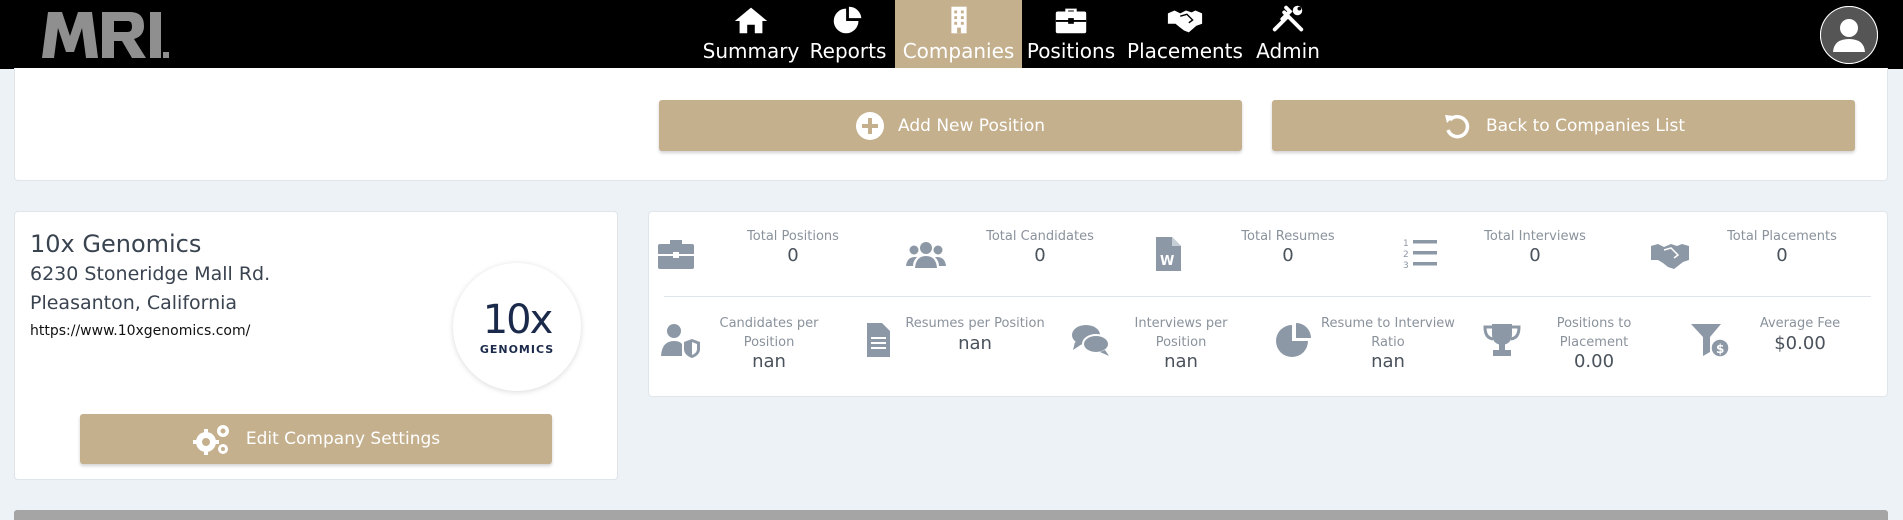 The image size is (1903, 520). I want to click on stat-label: Candidates per Position, so click(769, 333).